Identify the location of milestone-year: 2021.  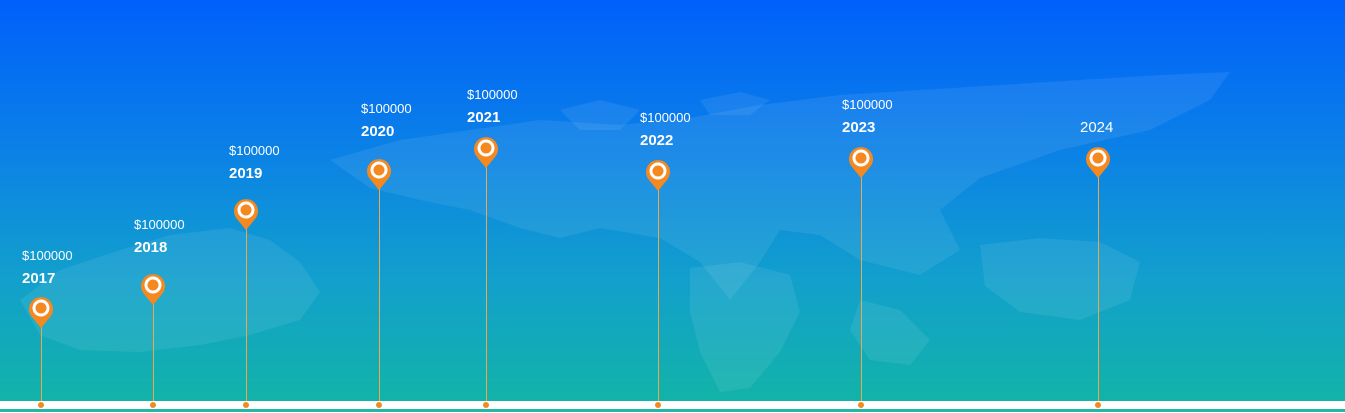
(484, 117).